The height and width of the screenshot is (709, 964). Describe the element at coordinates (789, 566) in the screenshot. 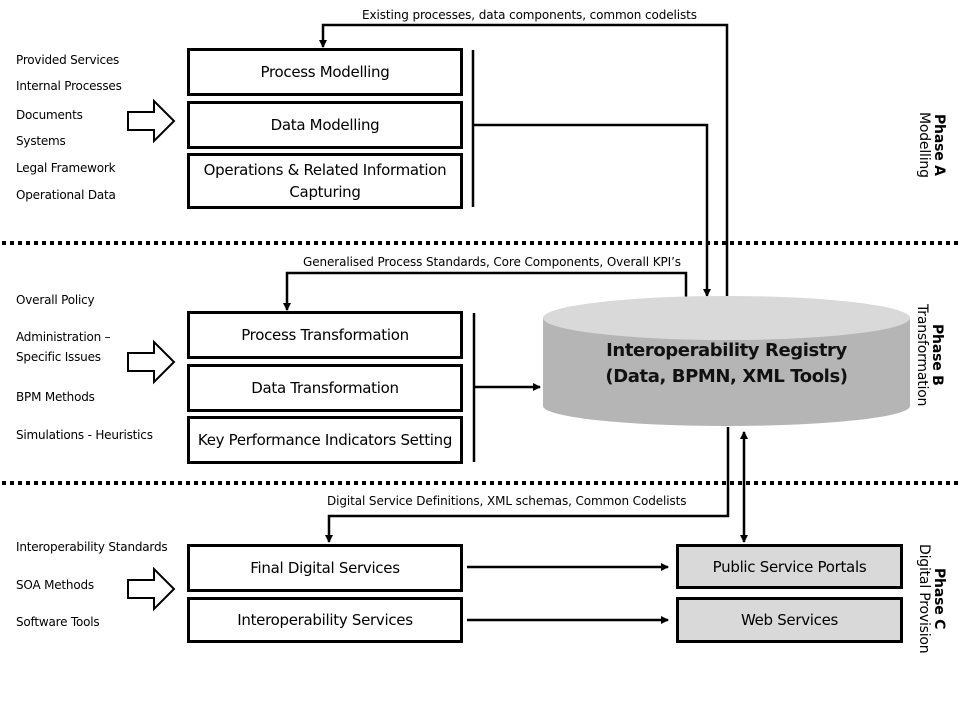

I see `public-service-portals-box: Public Service Portals` at that location.